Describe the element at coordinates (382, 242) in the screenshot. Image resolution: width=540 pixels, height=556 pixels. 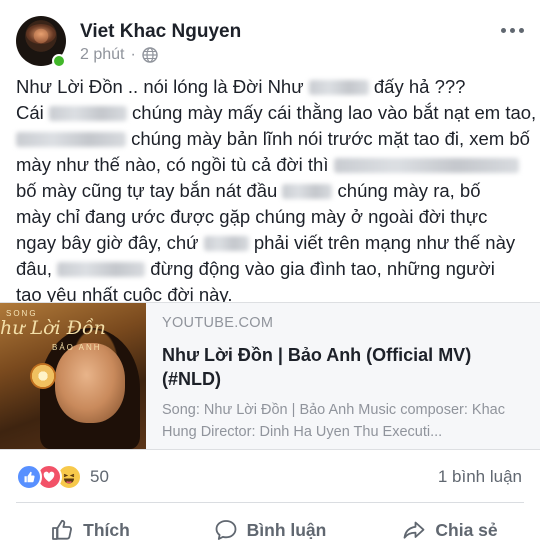
I see `post-text-segment: phải viết trên mạng như thế này` at that location.